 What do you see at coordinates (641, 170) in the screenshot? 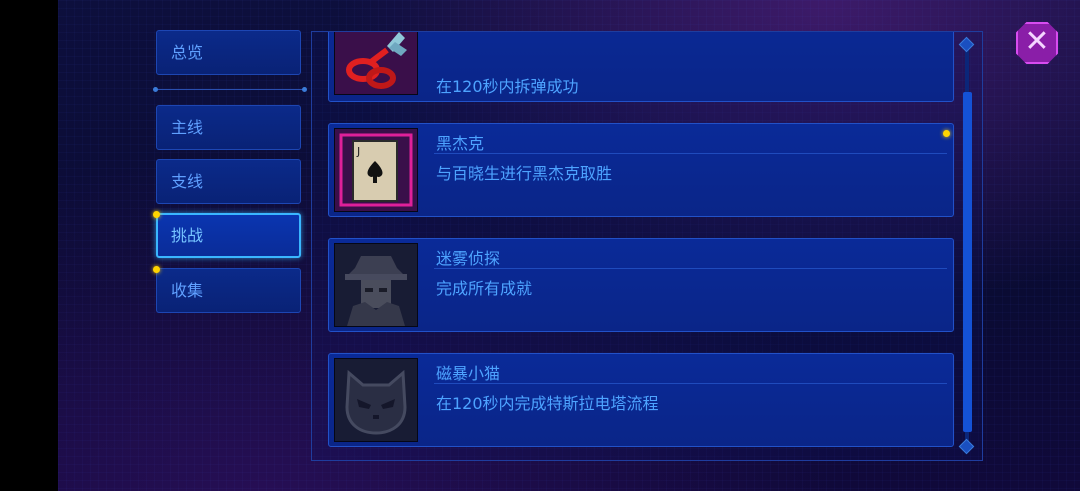
I see `achievement-card: J 黑杰克 与百晓生进行黑杰克取胜` at bounding box center [641, 170].